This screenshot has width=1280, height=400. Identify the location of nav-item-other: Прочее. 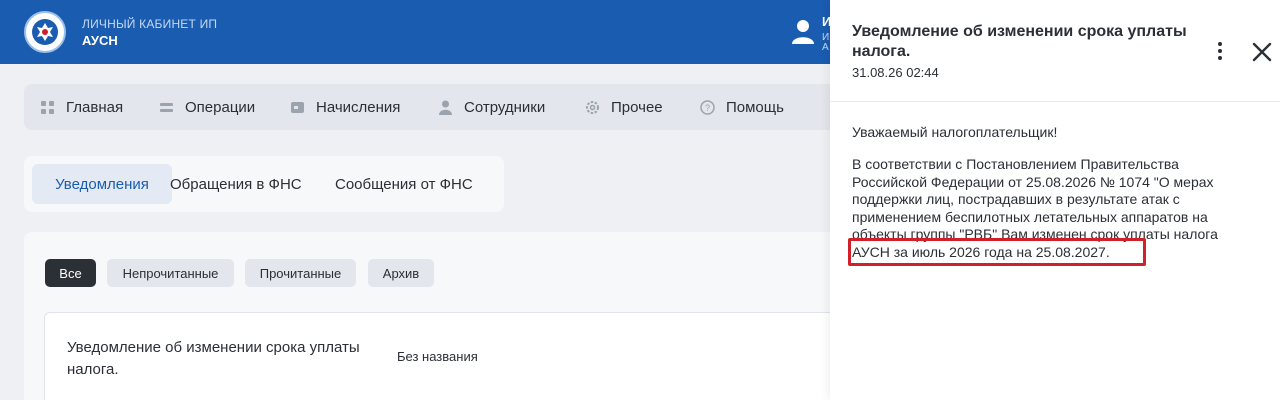
(624, 107).